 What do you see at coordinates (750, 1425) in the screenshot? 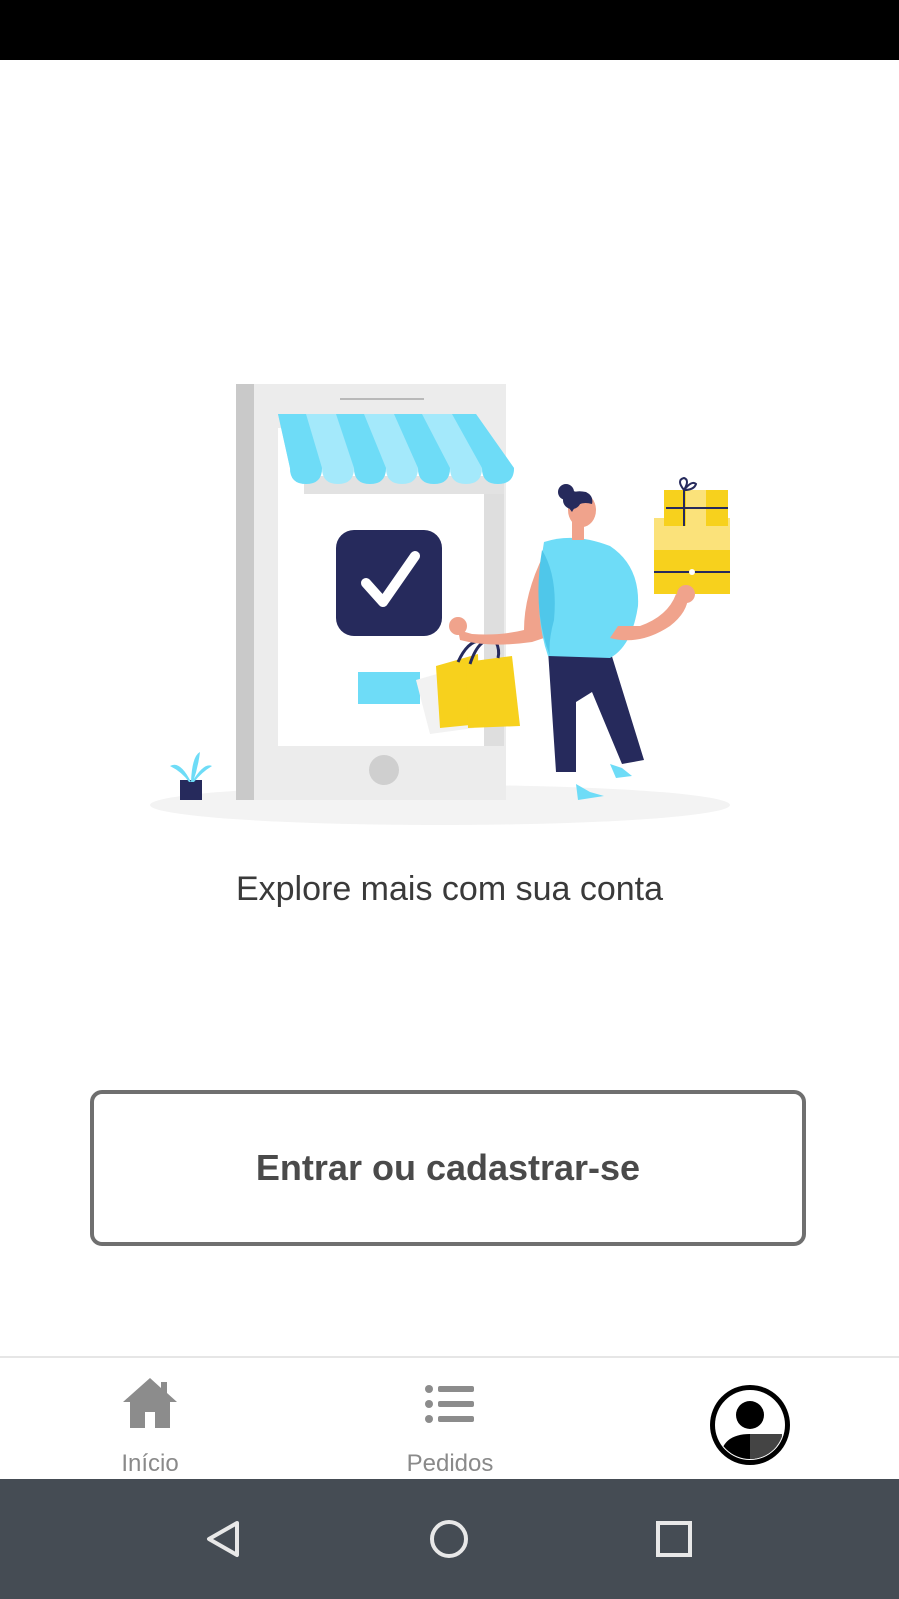
I see `account-icon` at bounding box center [750, 1425].